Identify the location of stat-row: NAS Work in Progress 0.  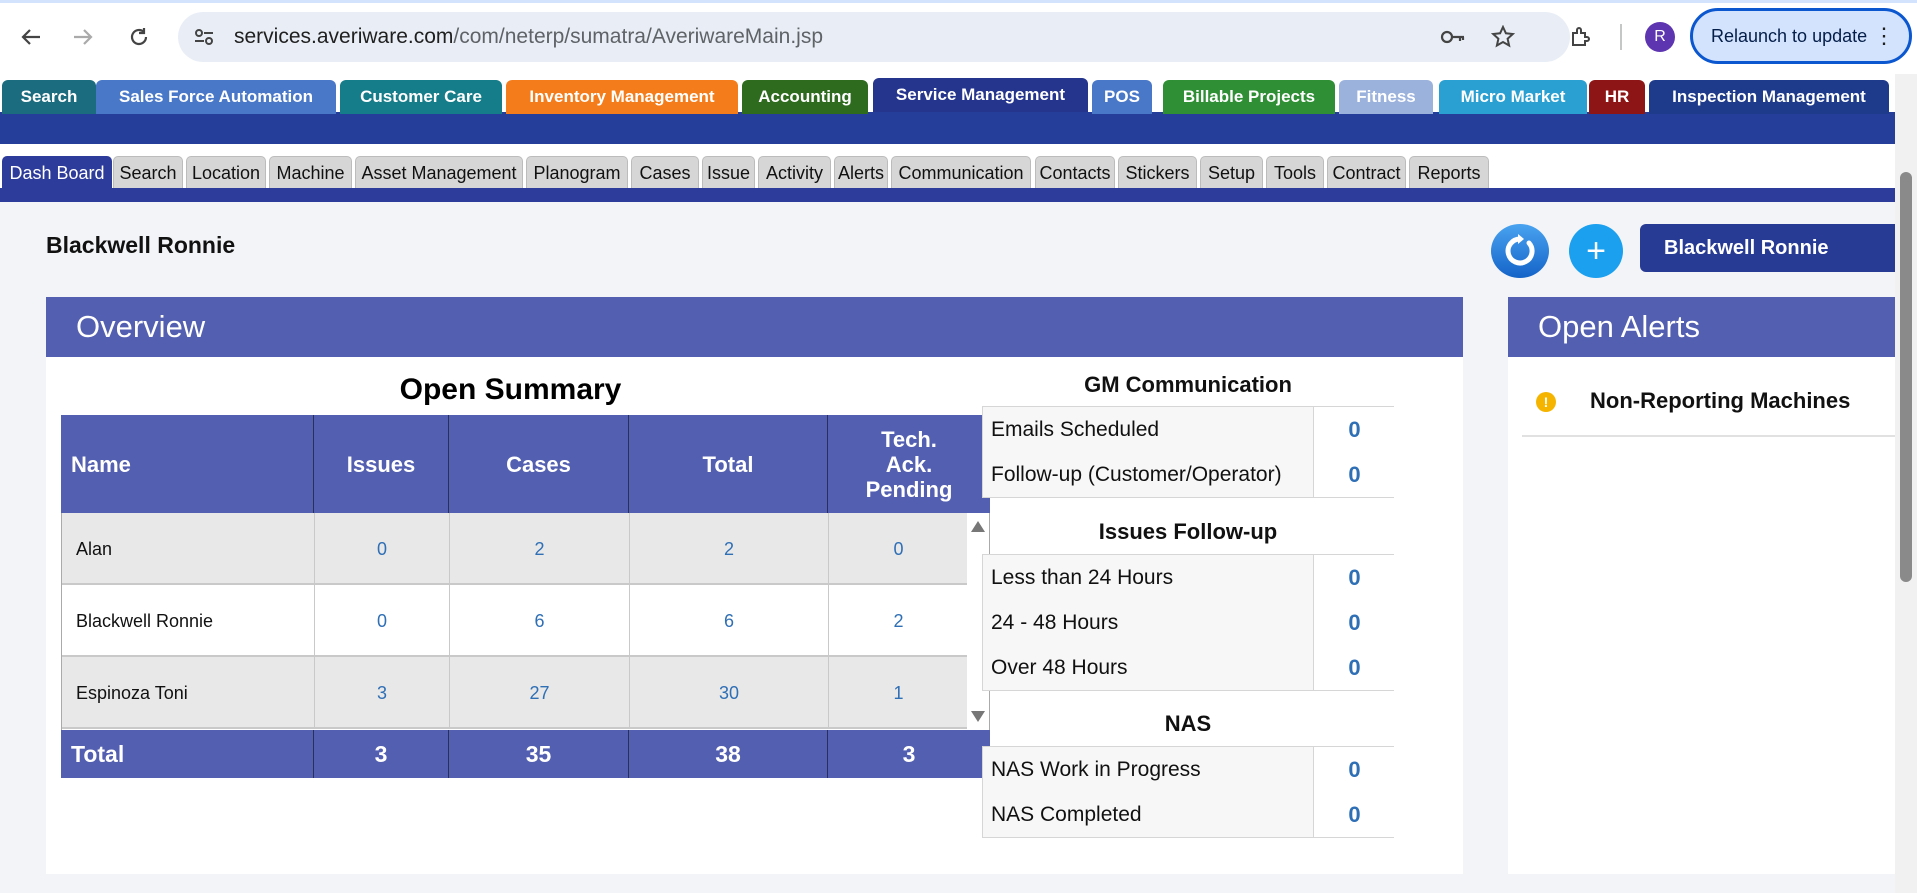
(1189, 769).